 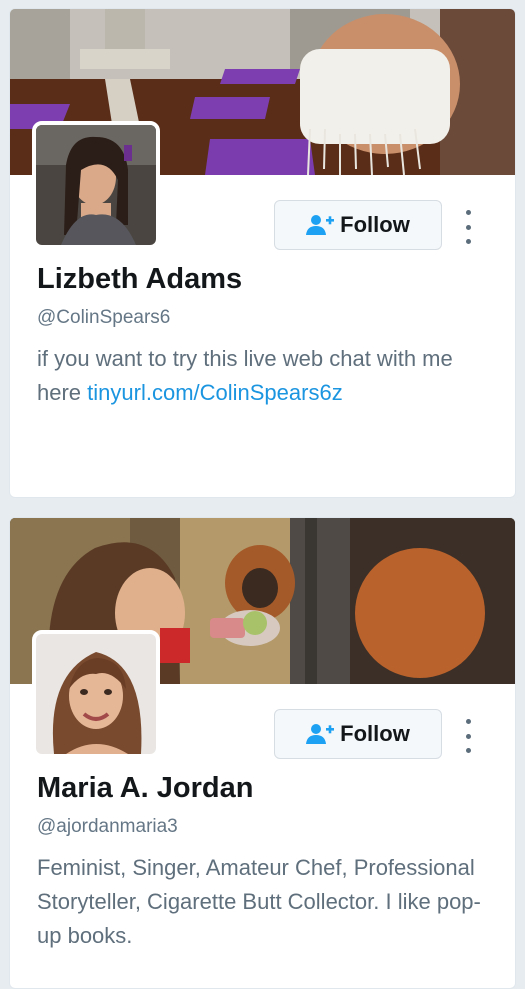 What do you see at coordinates (103, 318) in the screenshot?
I see `user-handle: @ColinSpears6` at bounding box center [103, 318].